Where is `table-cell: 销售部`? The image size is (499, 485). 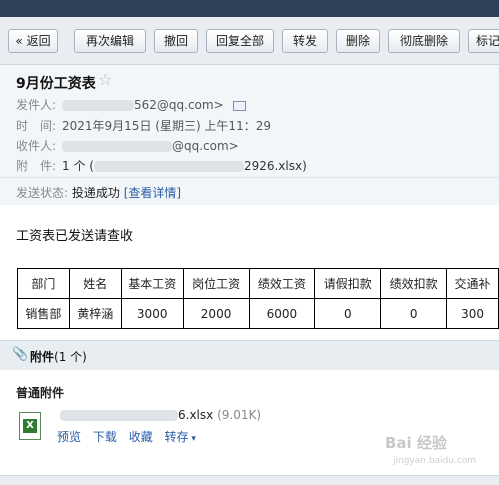
table-cell: 销售部 is located at coordinates (43, 313).